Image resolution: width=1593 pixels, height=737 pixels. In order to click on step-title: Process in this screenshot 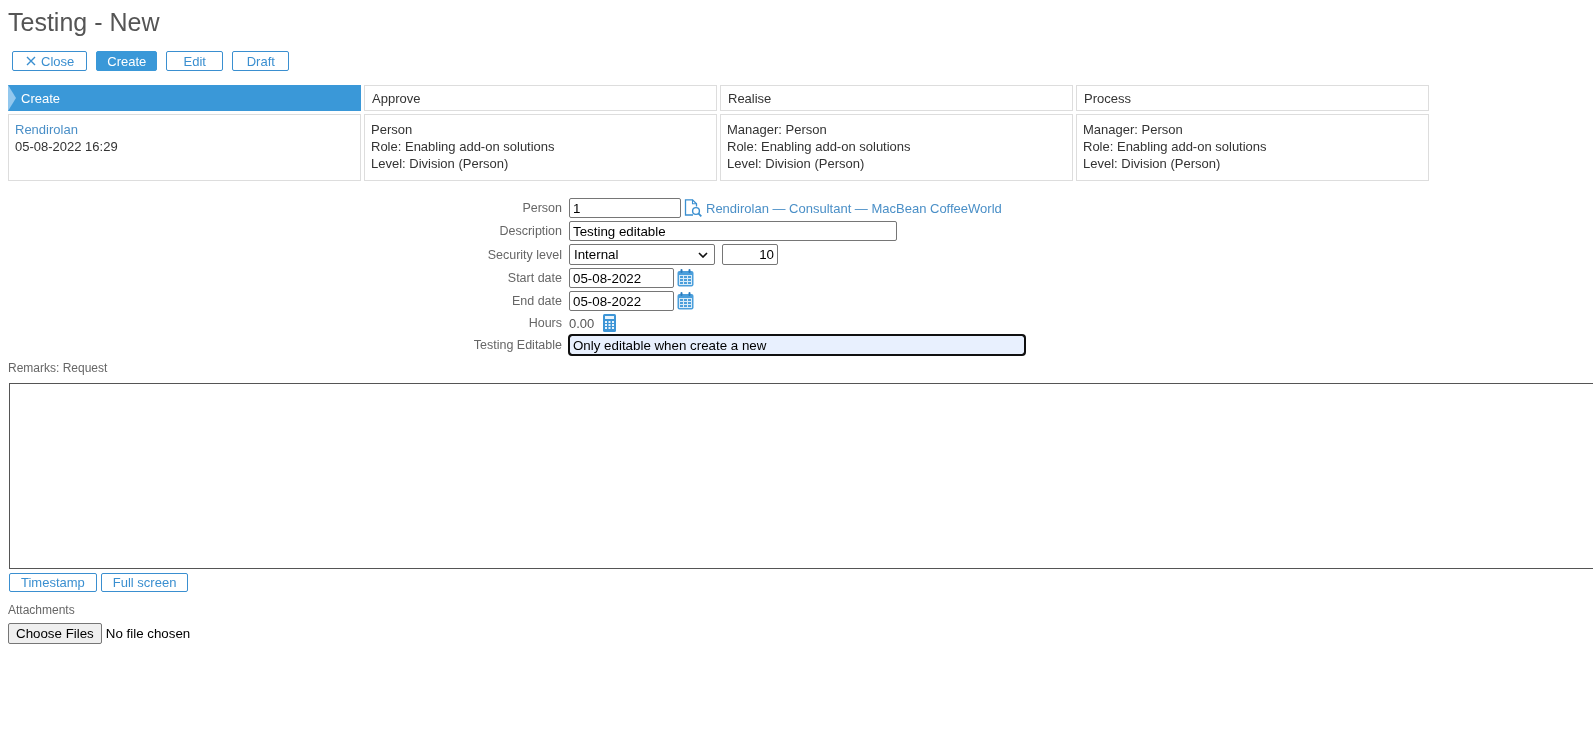, I will do `click(1107, 98)`.